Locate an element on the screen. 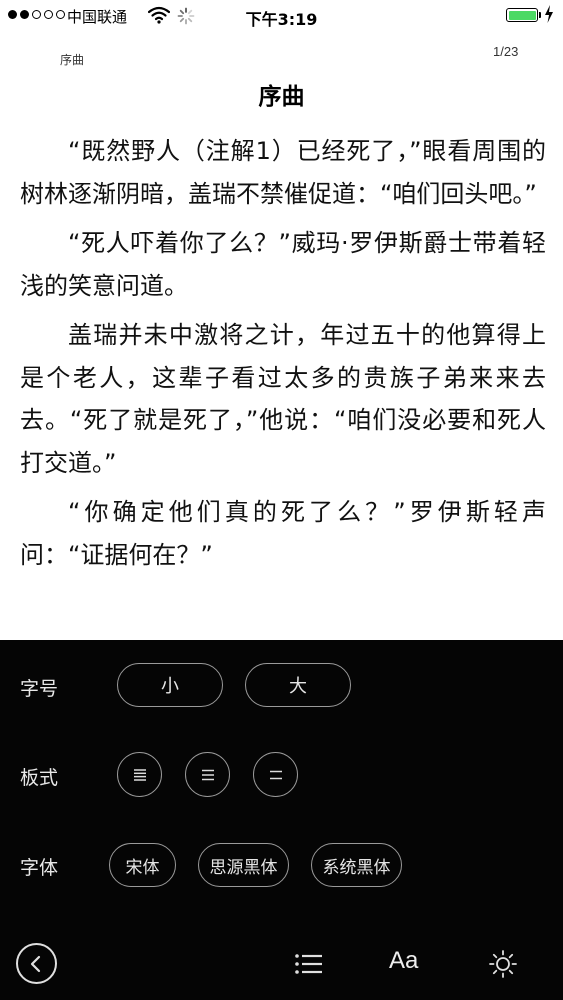 This screenshot has width=563, height=1000. paragraph: “死人吓着你了么？”威玛·罗伊斯爵士带着轻浅的笑意问道。 is located at coordinates (283, 264).